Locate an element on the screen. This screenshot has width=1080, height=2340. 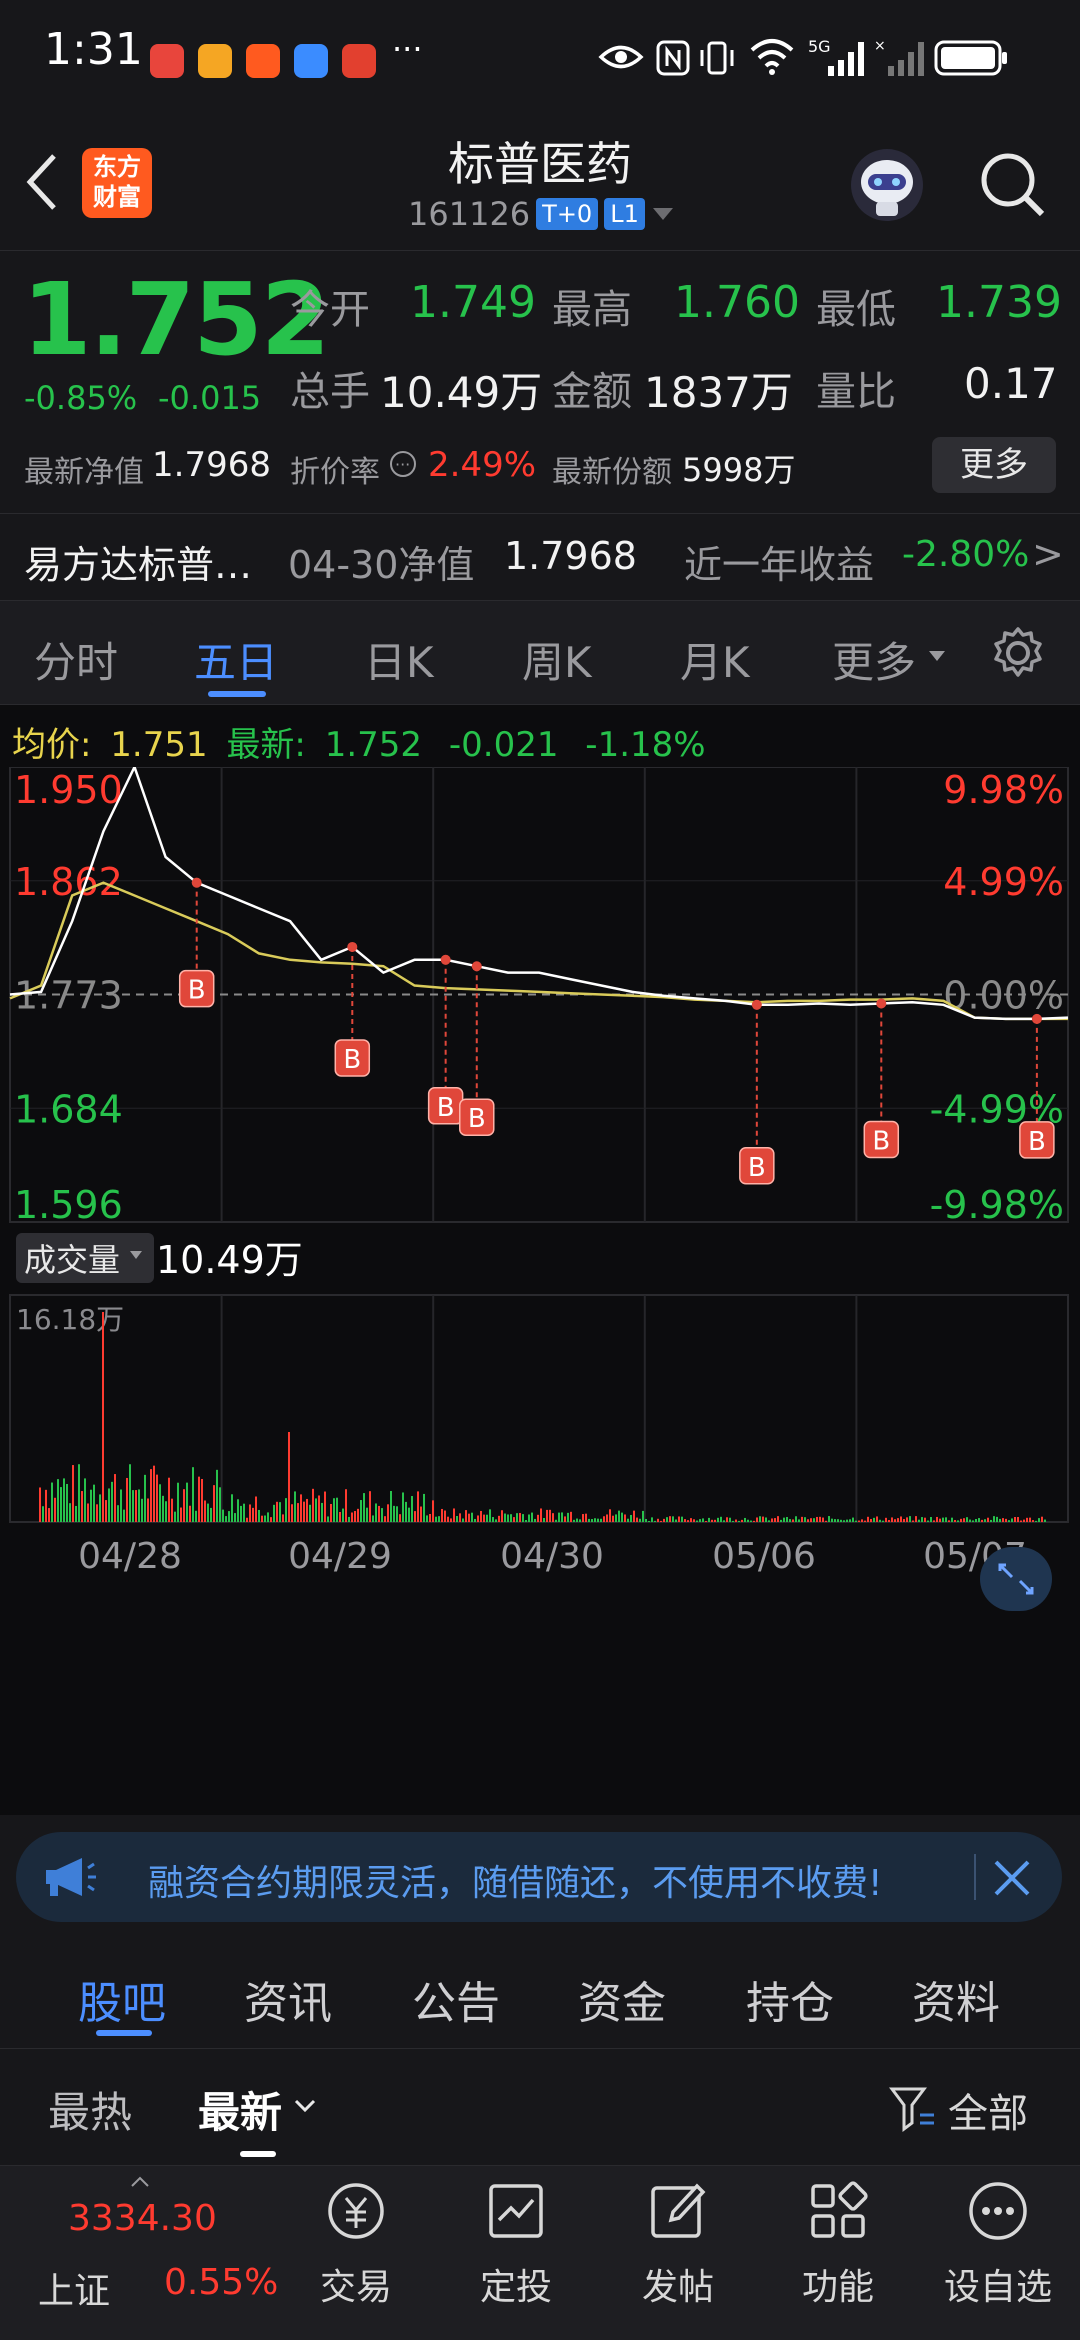
ratio-value: 0.17 is located at coordinates (1011, 383).